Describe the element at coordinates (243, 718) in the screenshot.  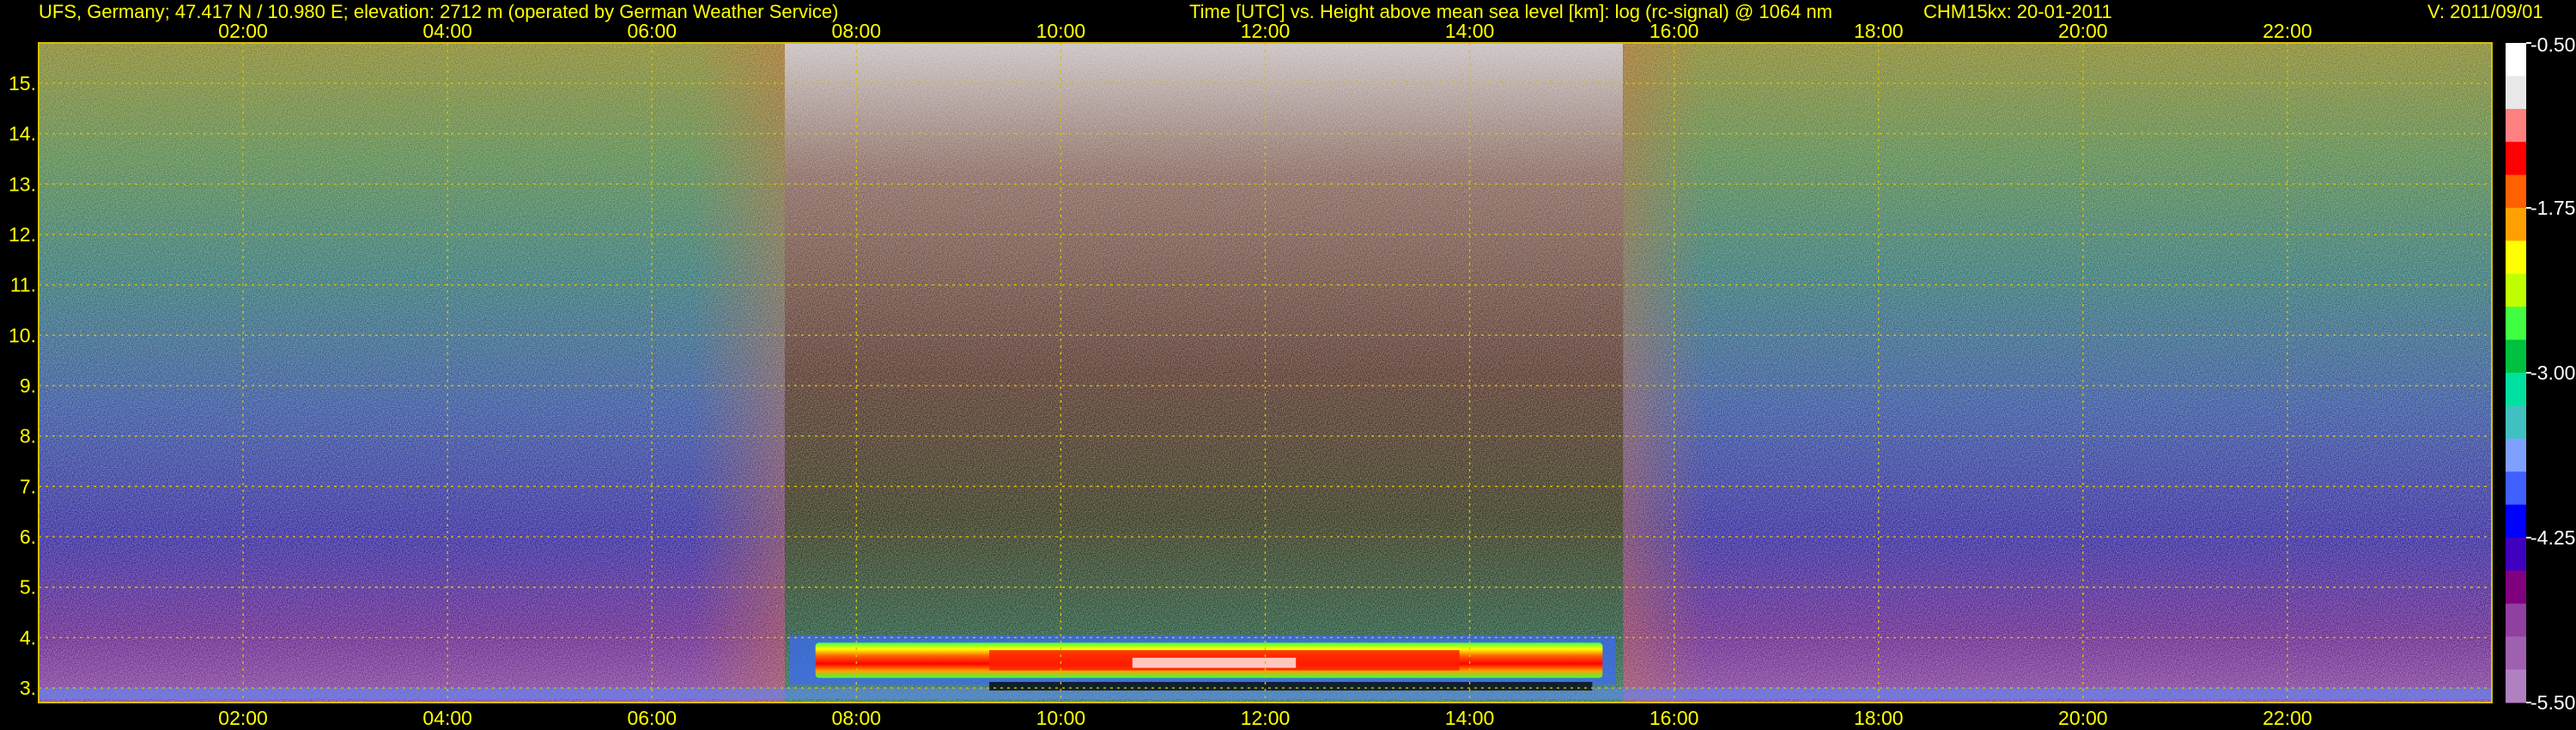
I see `x-tick-label-bottom: 02:00` at that location.